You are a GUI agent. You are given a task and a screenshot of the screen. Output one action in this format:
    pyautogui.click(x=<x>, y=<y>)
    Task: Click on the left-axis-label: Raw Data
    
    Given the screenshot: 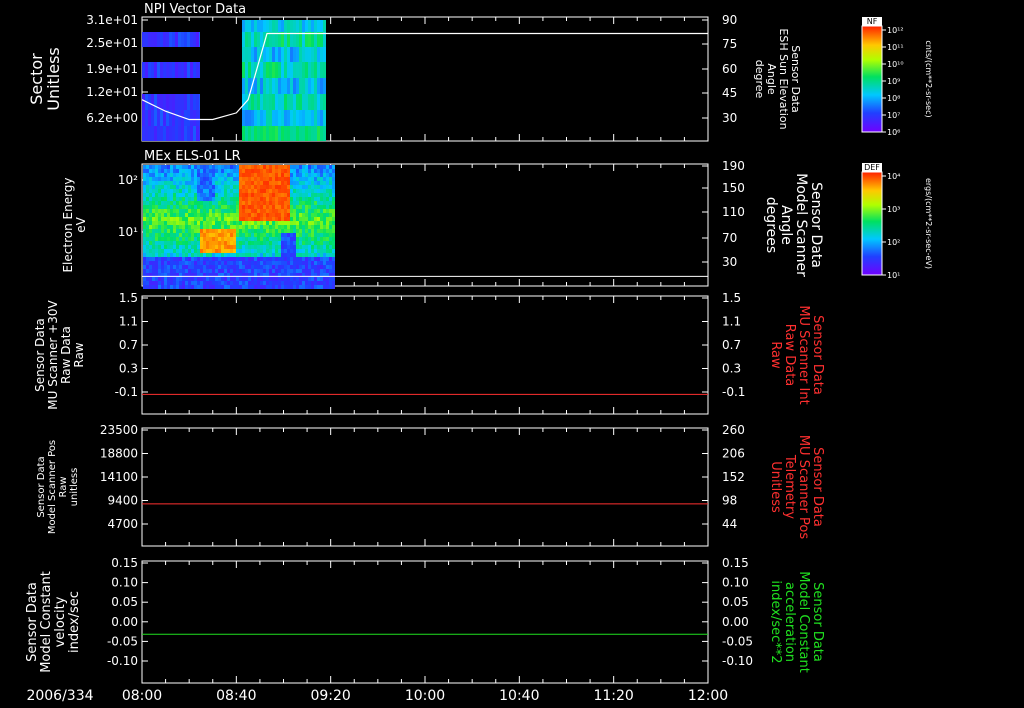 What is the action you would take?
    pyautogui.click(x=66, y=355)
    